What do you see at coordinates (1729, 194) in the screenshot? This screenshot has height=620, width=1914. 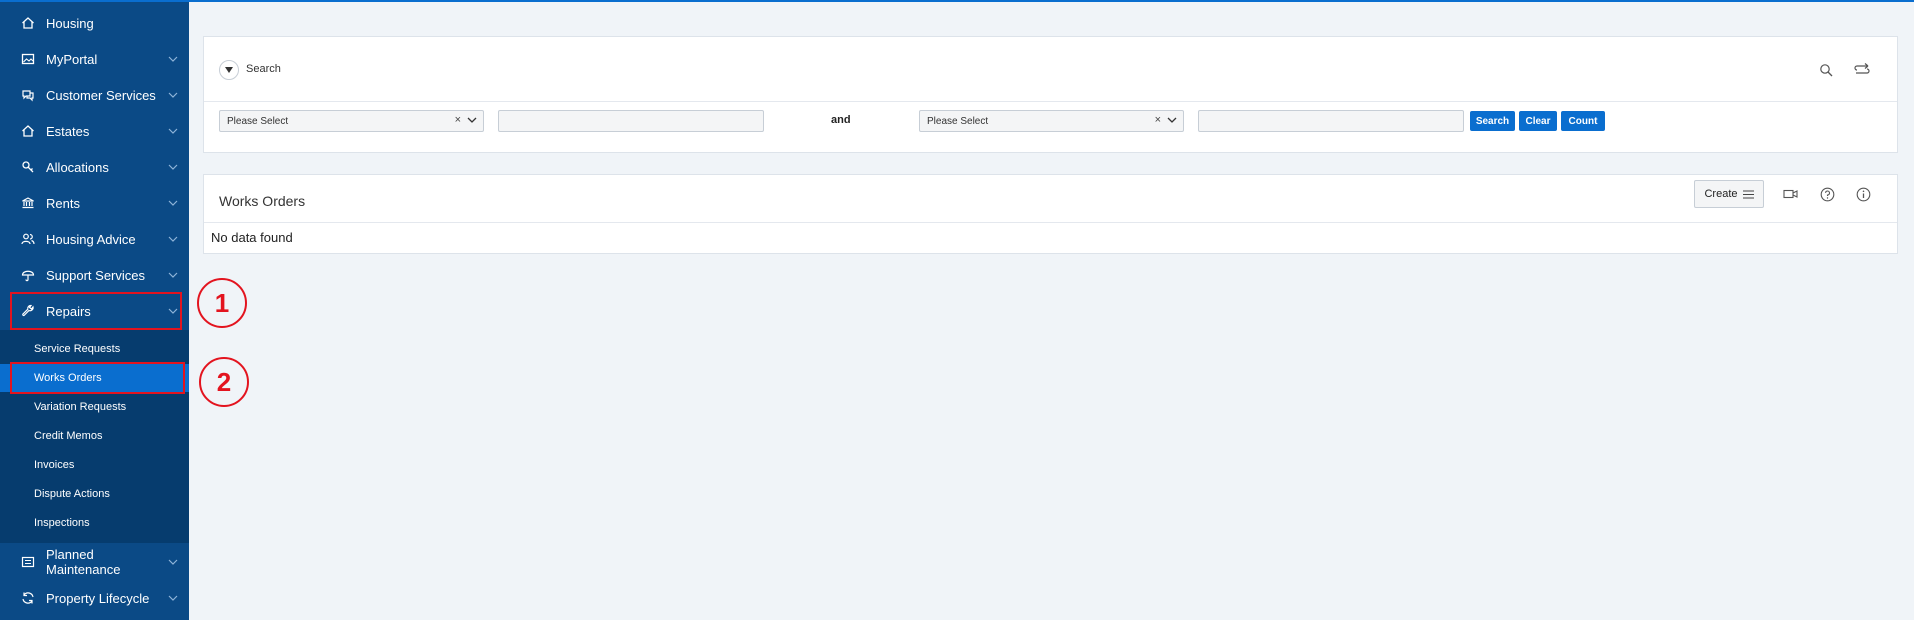 I see `create-button: Create` at bounding box center [1729, 194].